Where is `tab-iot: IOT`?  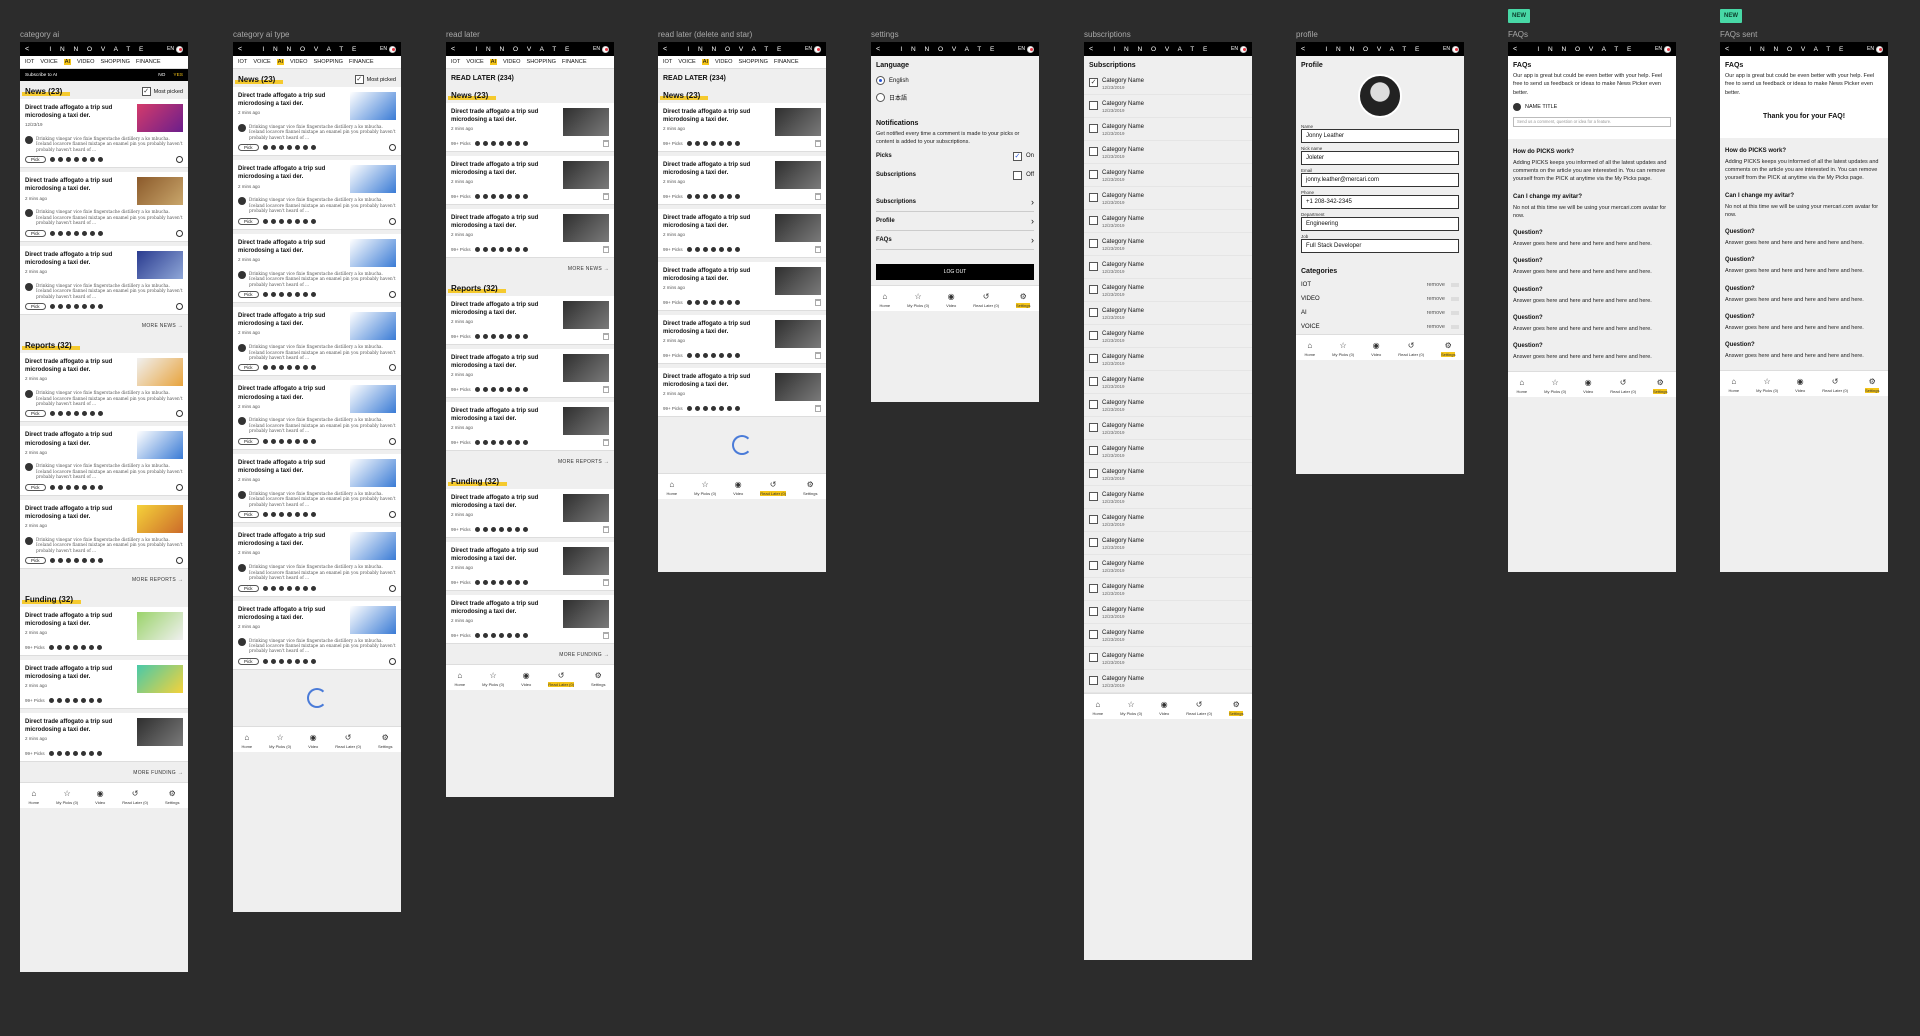 tab-iot: IOT is located at coordinates (29, 62).